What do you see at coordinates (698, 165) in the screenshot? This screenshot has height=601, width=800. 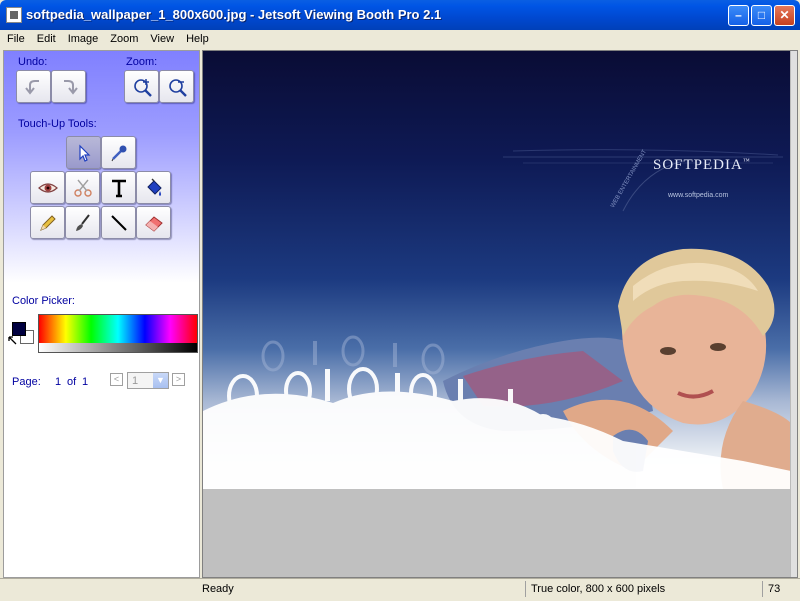 I see `softpedia-brand-text: SOFTPEDIA` at bounding box center [698, 165].